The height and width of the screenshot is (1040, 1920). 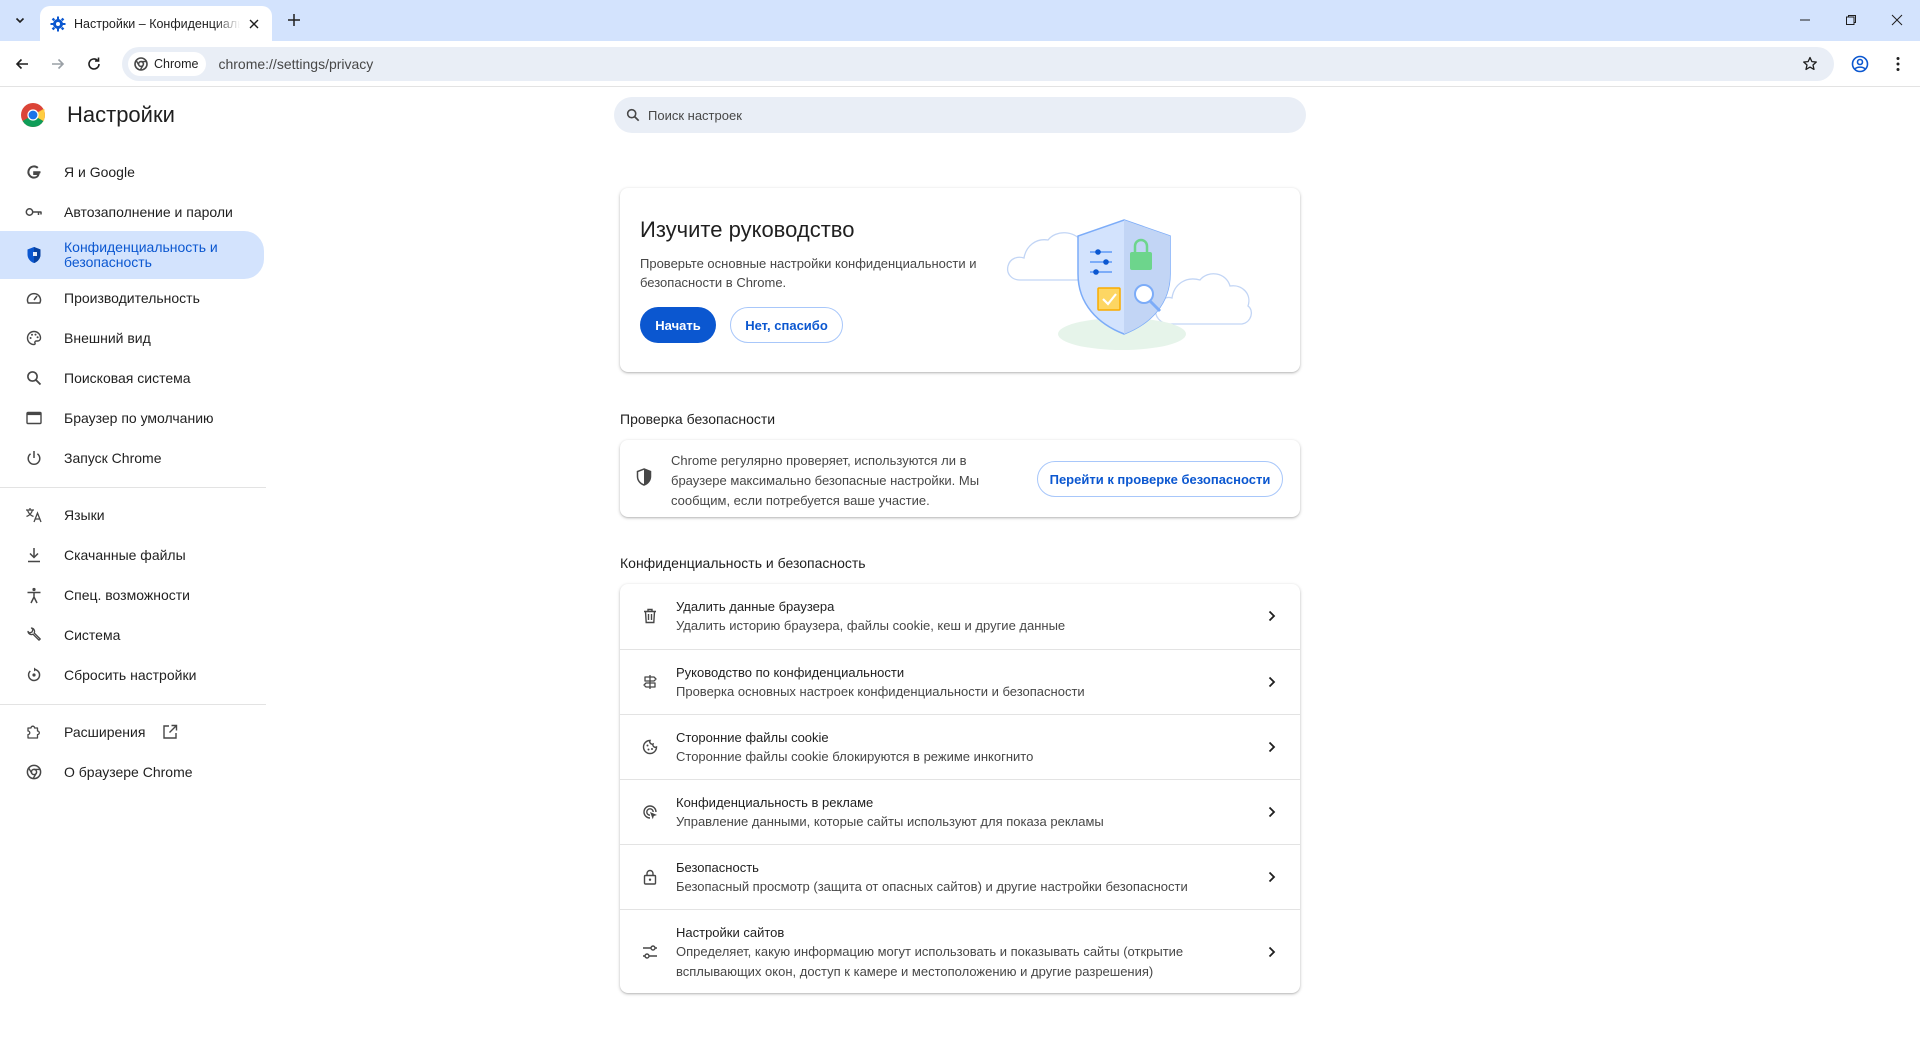 What do you see at coordinates (132, 515) in the screenshot?
I see `sidebar-item-languages: Языки` at bounding box center [132, 515].